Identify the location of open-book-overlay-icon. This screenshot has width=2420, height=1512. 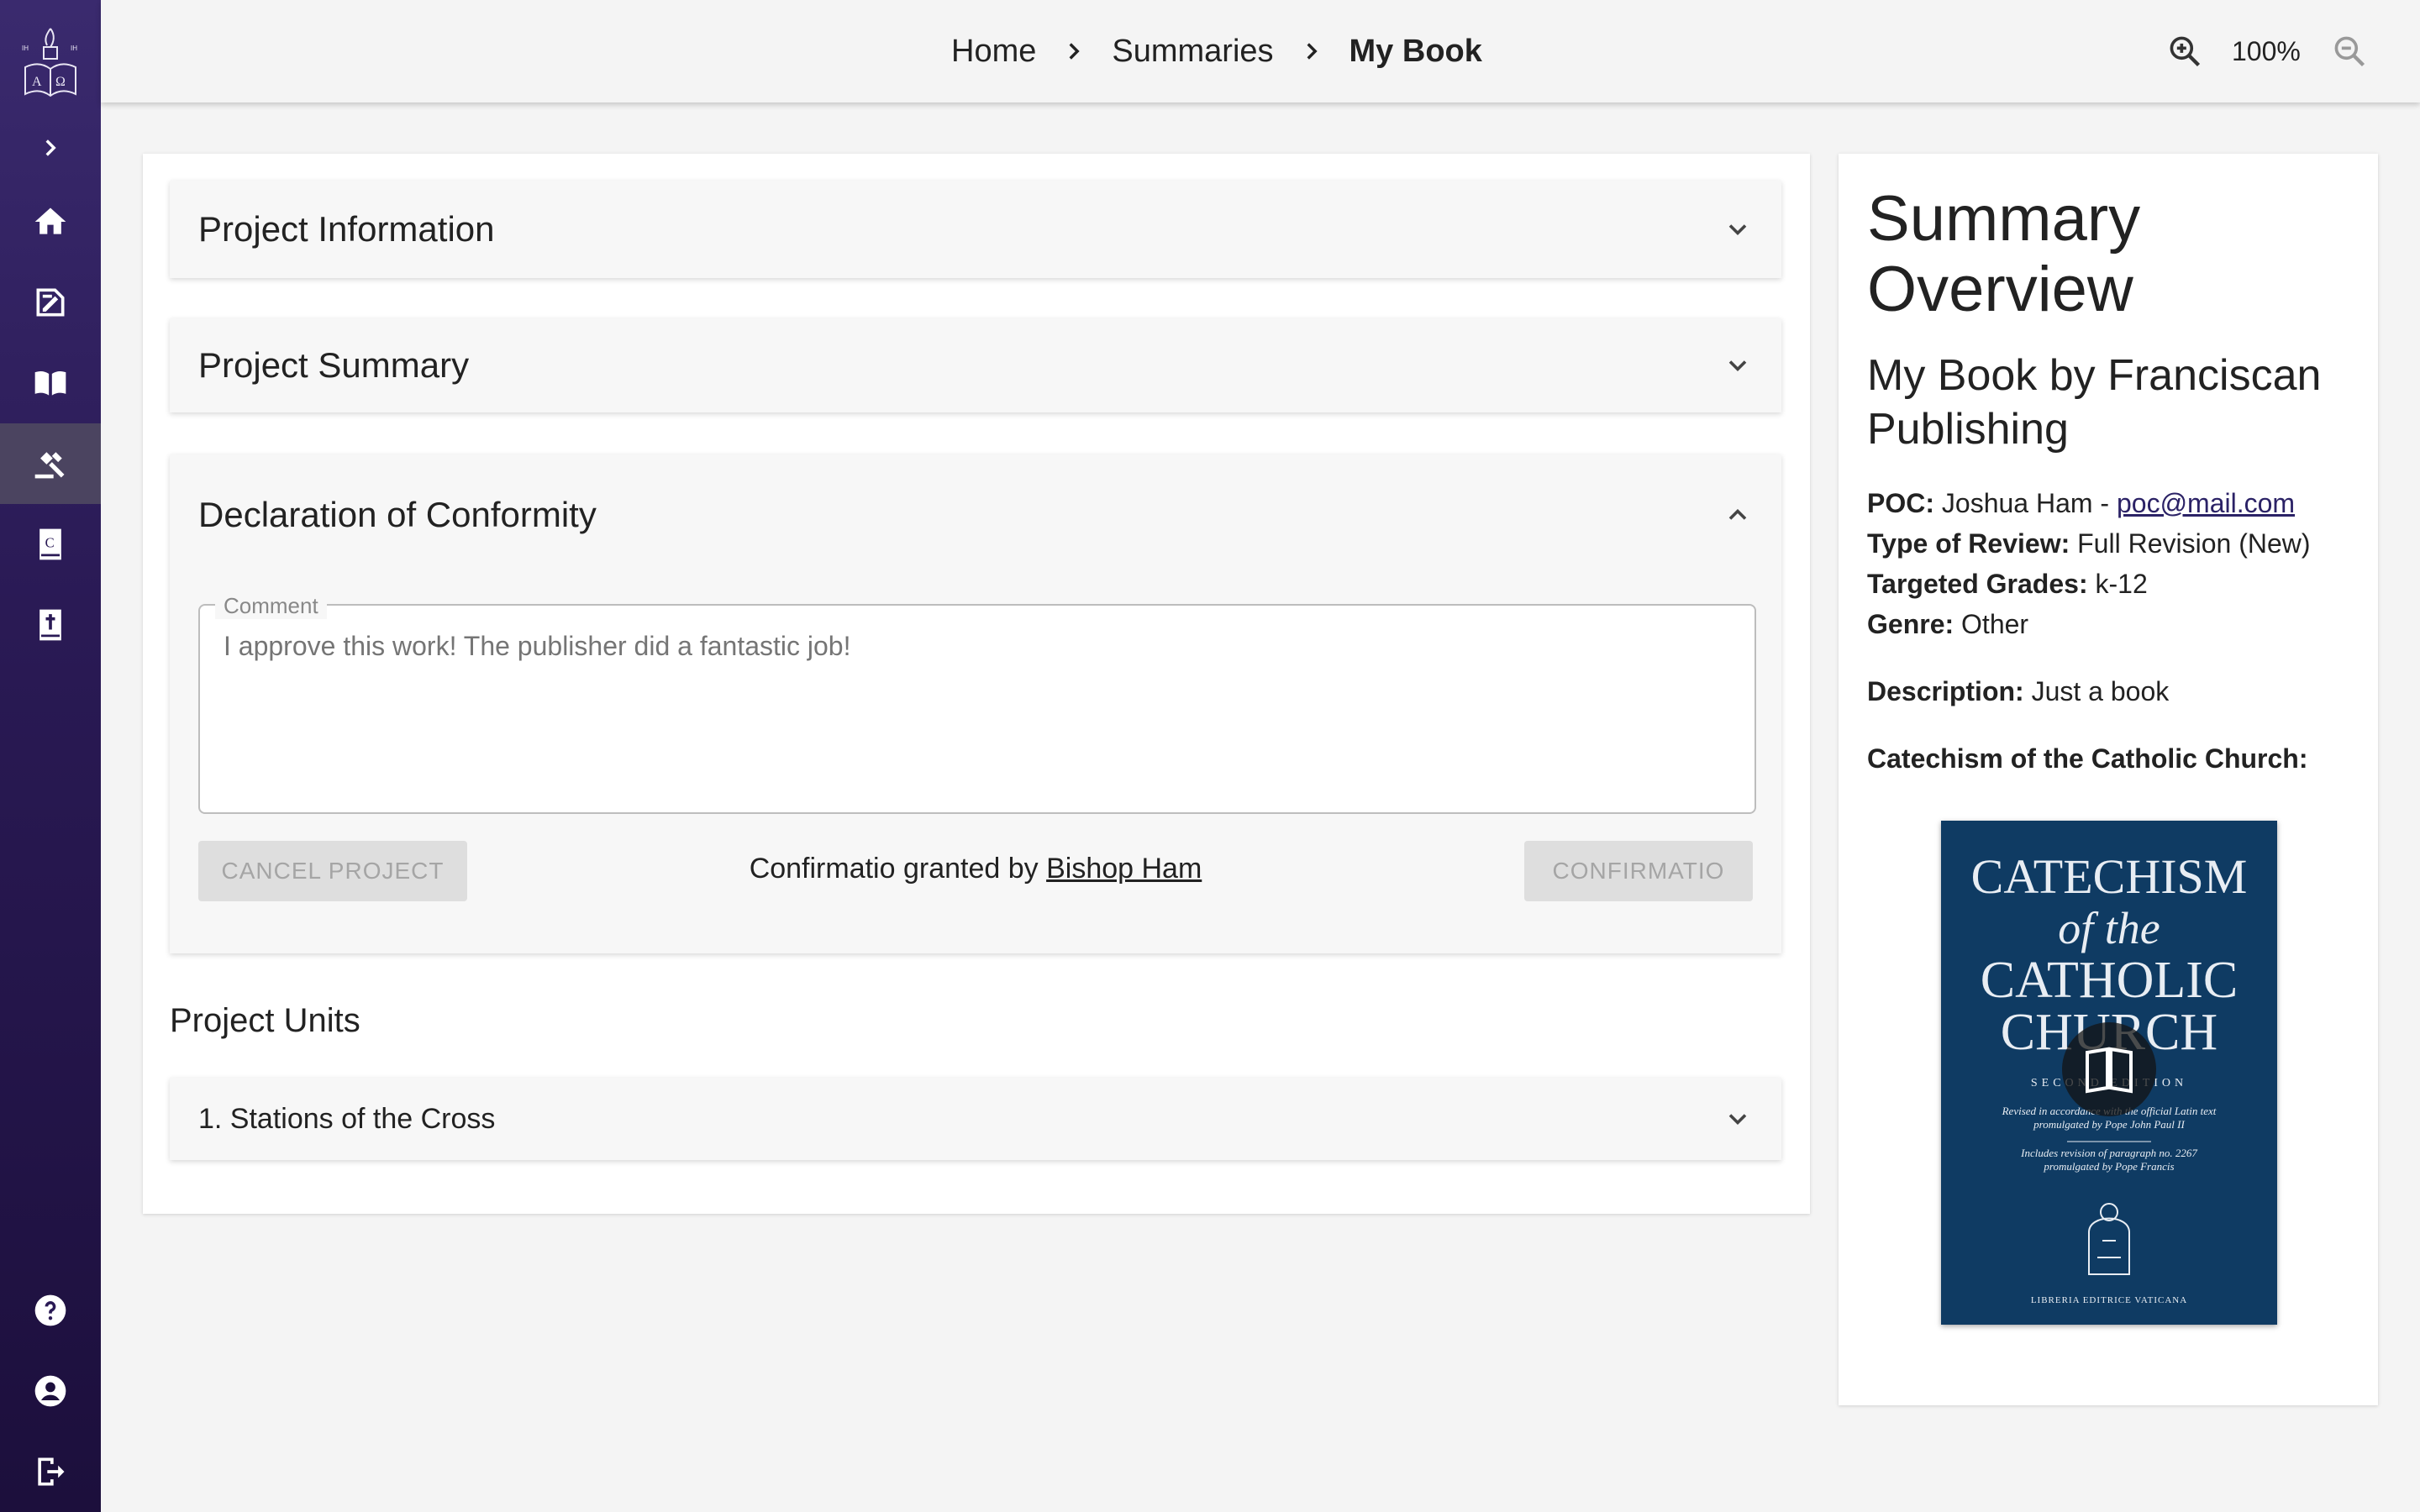
(2109, 1069).